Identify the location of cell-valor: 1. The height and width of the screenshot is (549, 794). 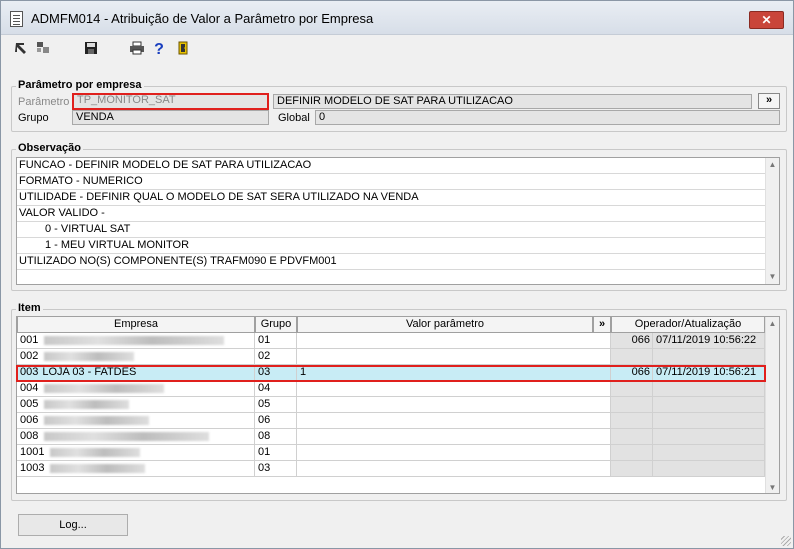
(454, 373).